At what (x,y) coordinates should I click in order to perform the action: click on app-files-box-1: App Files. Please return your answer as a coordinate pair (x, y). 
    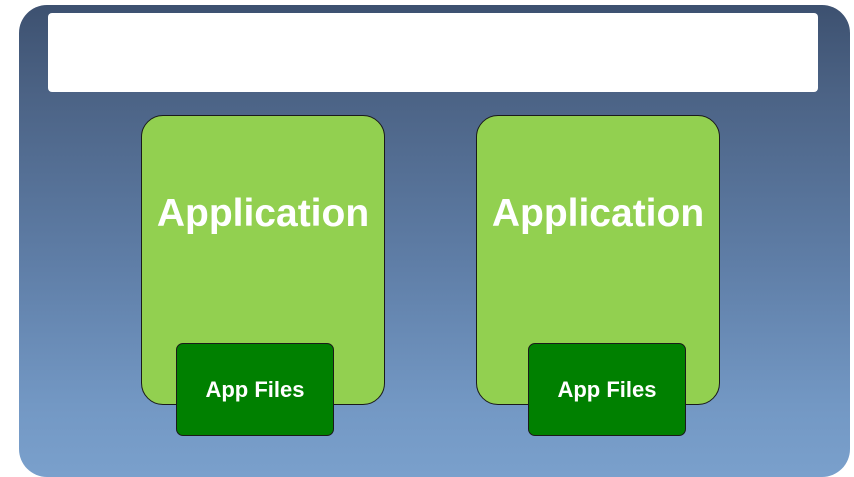
    Looking at the image, I should click on (255, 389).